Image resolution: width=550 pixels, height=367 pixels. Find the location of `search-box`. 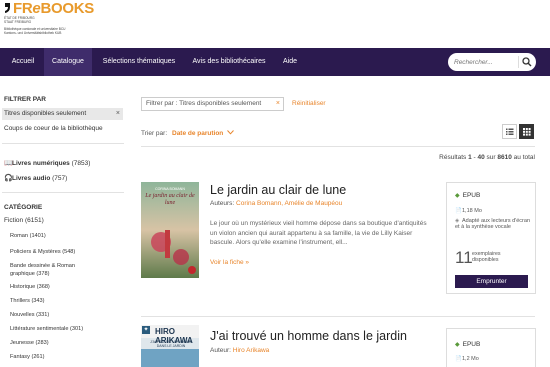

search-box is located at coordinates (492, 62).